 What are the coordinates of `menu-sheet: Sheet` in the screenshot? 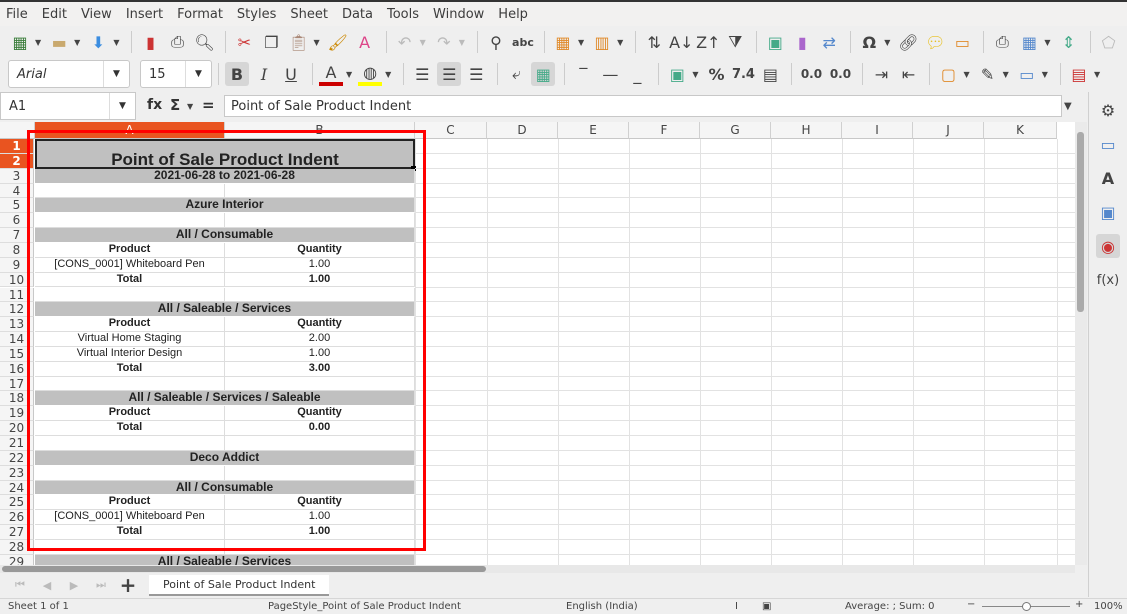 It's located at (309, 14).